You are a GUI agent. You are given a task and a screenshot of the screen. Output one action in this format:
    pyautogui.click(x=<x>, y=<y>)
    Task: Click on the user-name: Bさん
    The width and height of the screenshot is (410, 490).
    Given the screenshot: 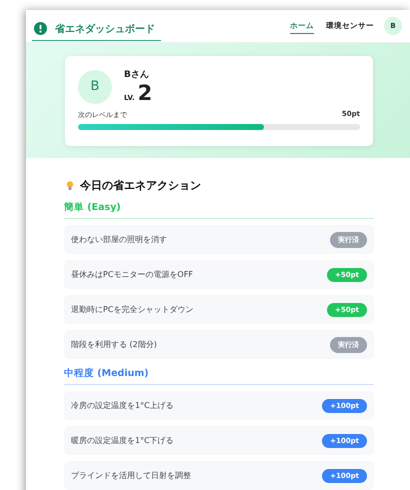 What is the action you would take?
    pyautogui.click(x=137, y=75)
    